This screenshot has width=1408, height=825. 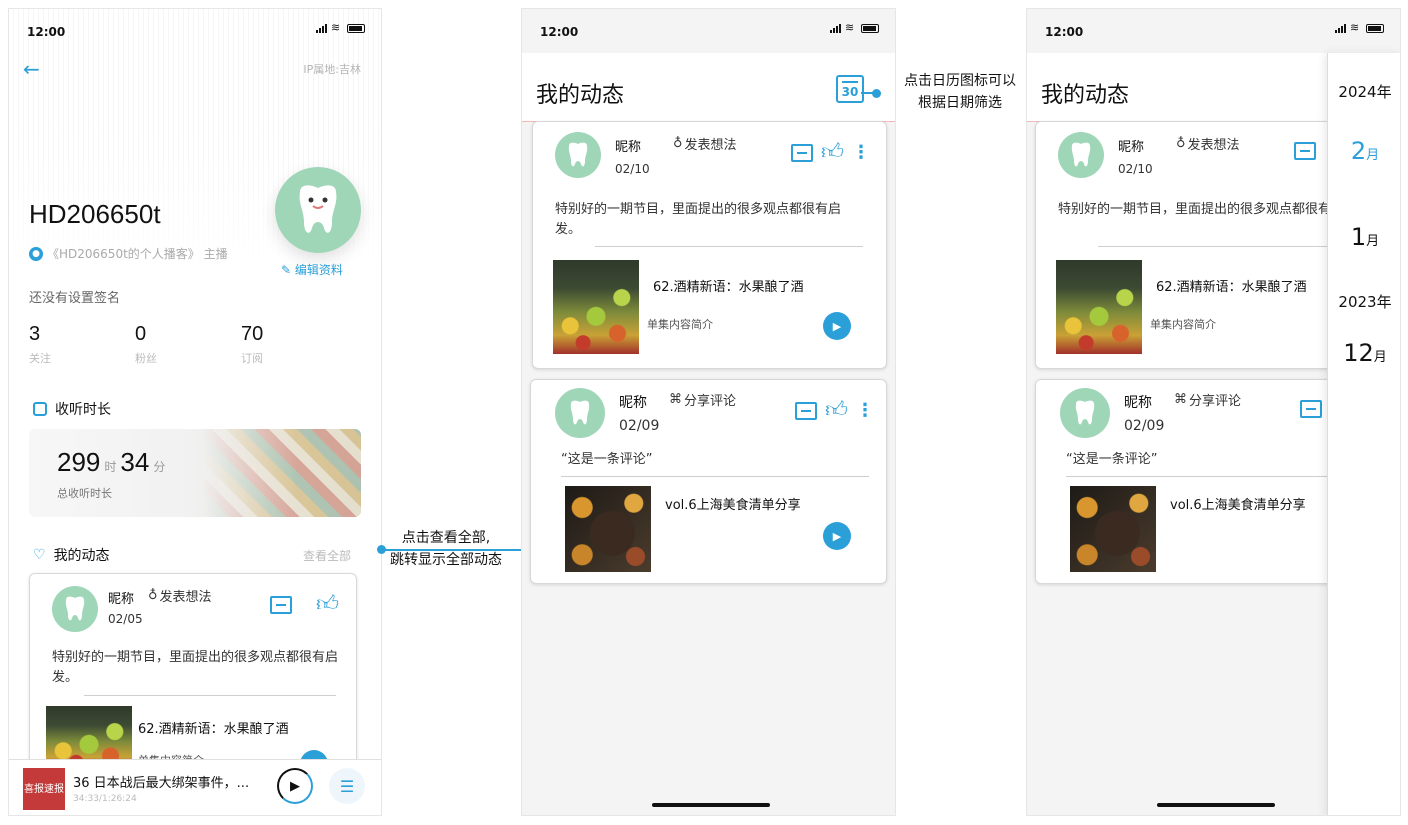 What do you see at coordinates (446, 549) in the screenshot?
I see `annotation-view-all: 点击查看全部, 跳转显示全部动态` at bounding box center [446, 549].